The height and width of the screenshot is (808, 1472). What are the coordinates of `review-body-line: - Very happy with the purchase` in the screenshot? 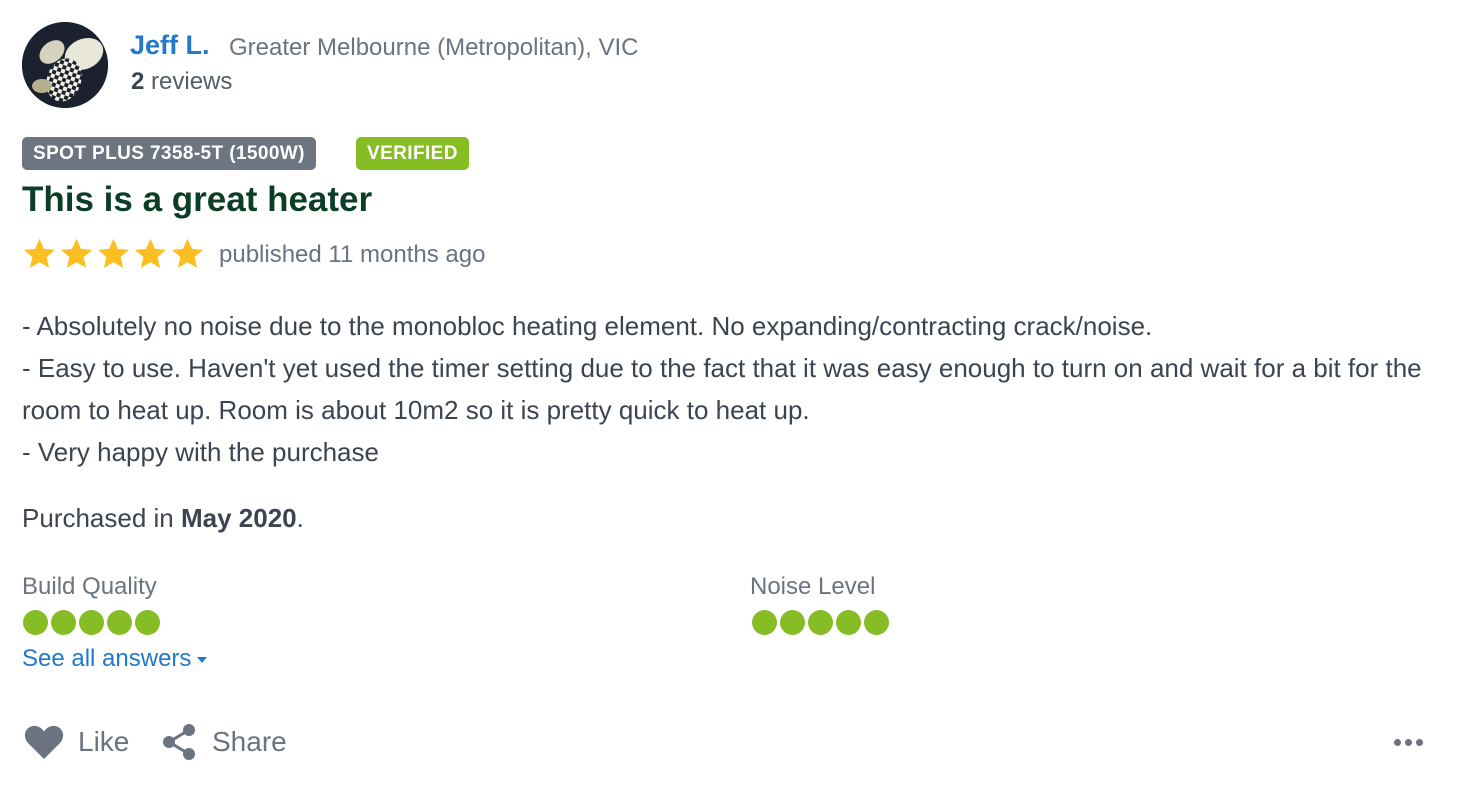 It's located at (200, 452).